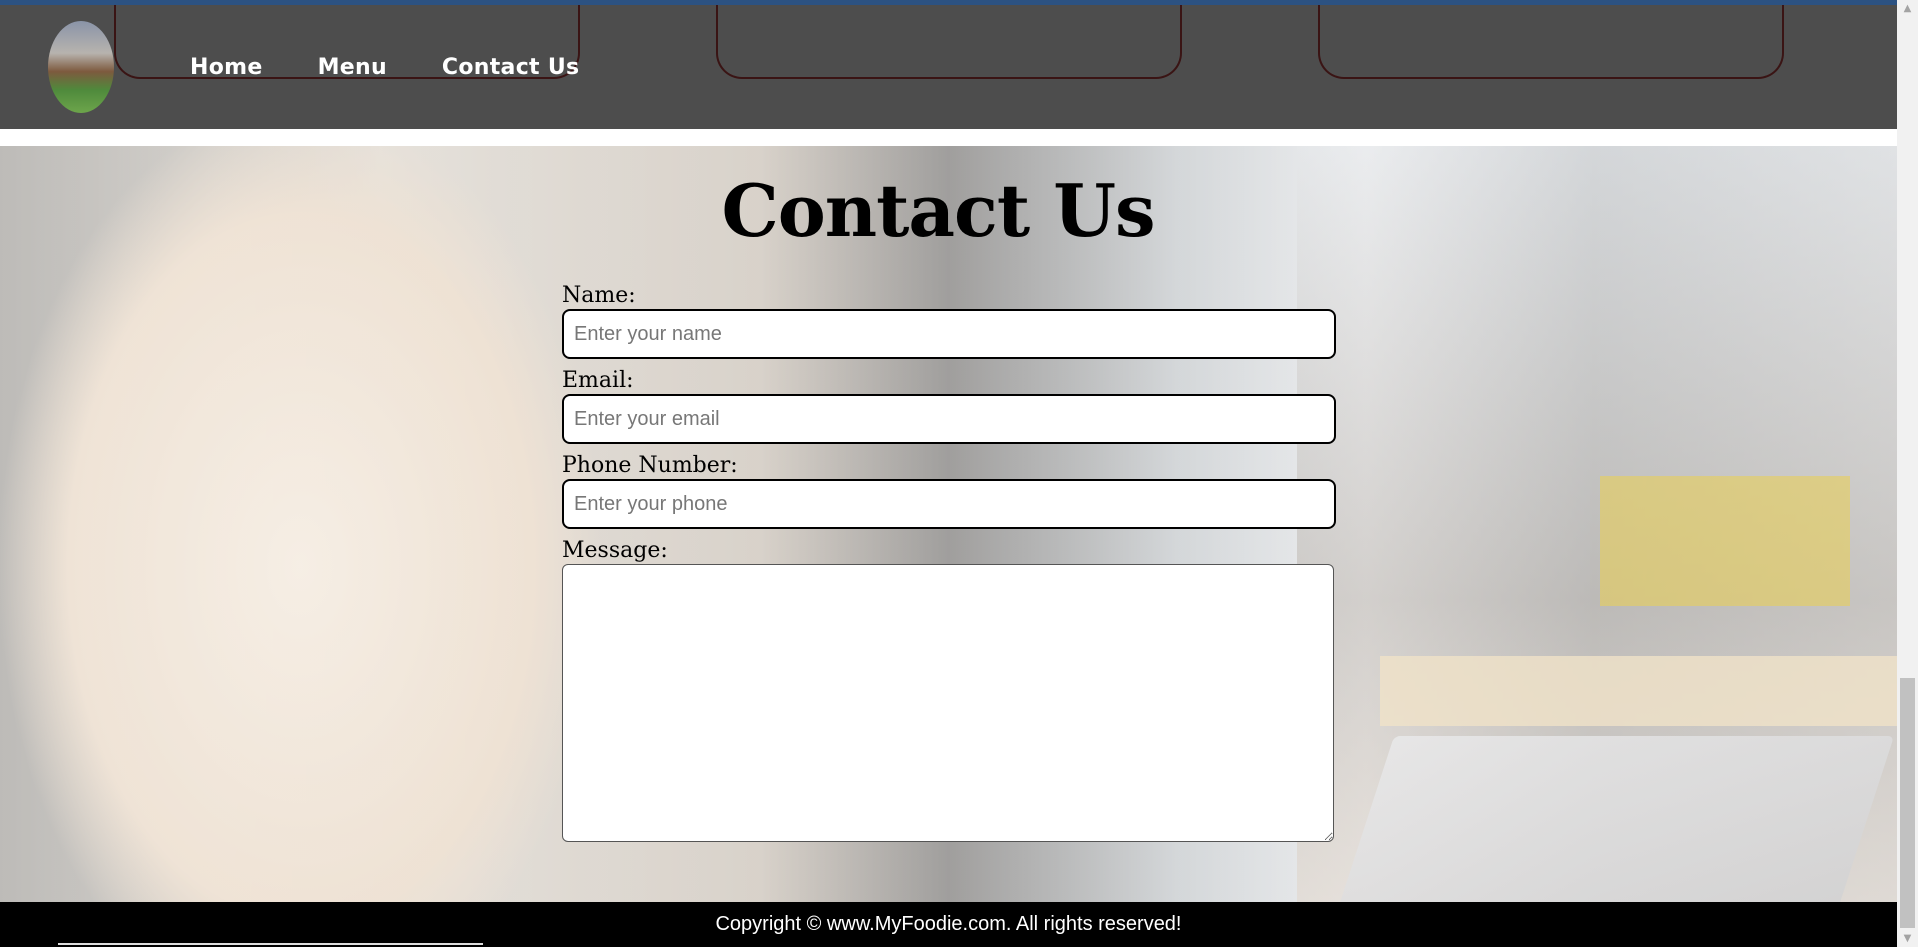  Describe the element at coordinates (1638, 691) in the screenshot. I see `background-photo-books` at that location.